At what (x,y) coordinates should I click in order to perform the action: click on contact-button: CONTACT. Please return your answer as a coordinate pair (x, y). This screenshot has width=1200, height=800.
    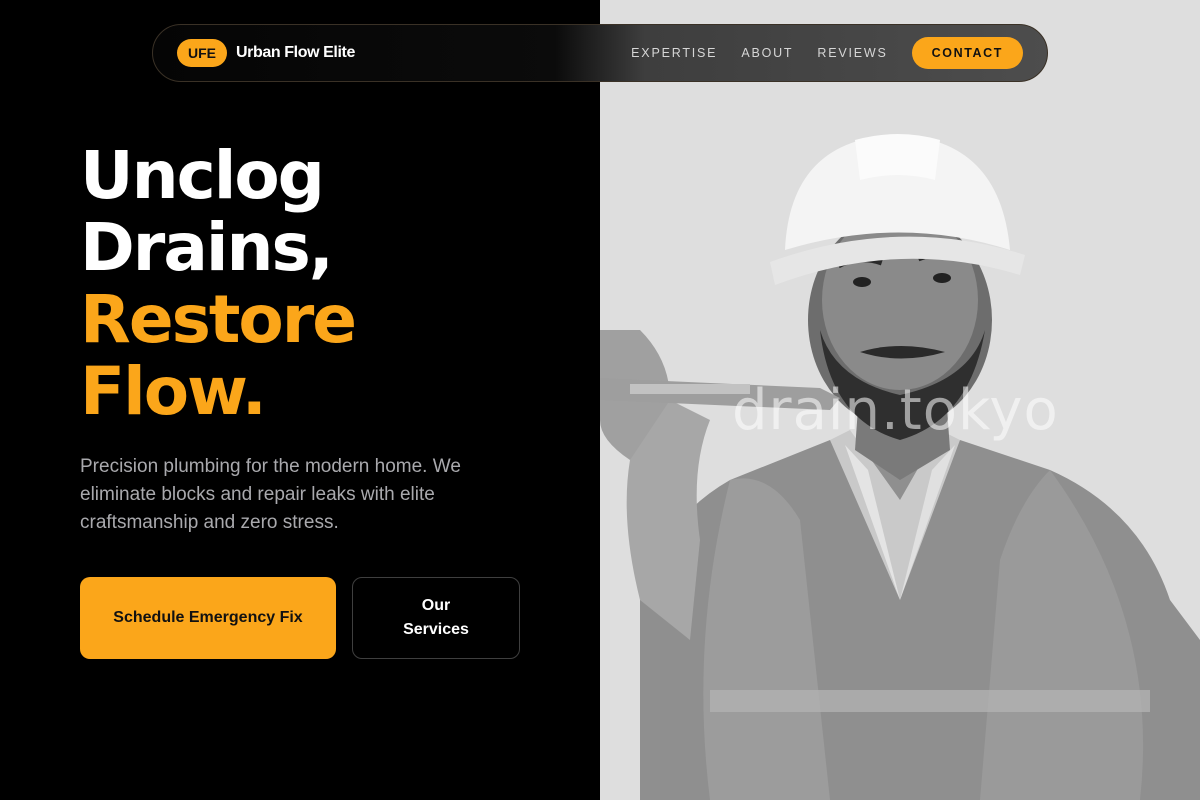
    Looking at the image, I should click on (967, 53).